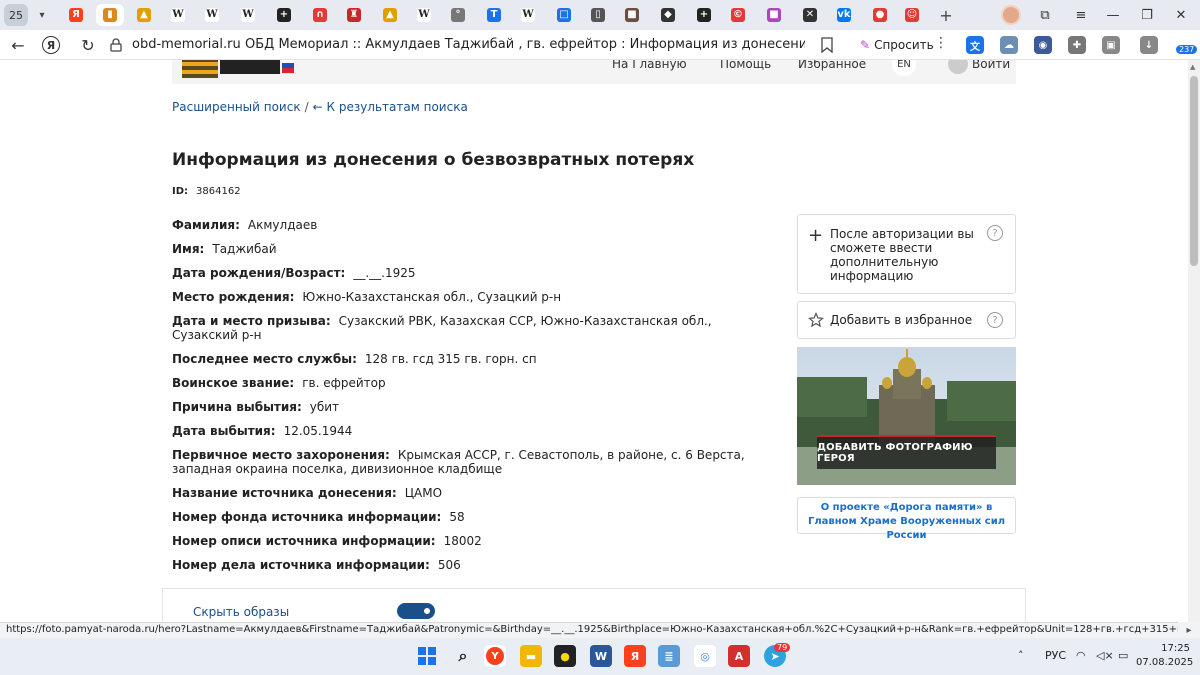 Image resolution: width=1200 pixels, height=675 pixels. Describe the element at coordinates (1055, 655) in the screenshot. I see `input-language: РУС` at that location.